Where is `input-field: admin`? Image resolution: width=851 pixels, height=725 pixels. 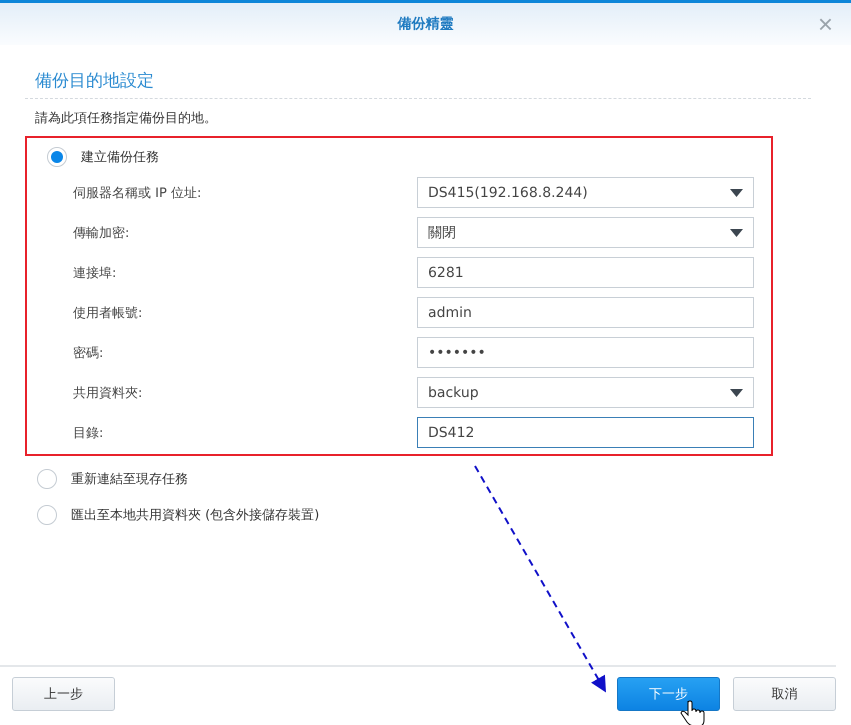 input-field: admin is located at coordinates (585, 312).